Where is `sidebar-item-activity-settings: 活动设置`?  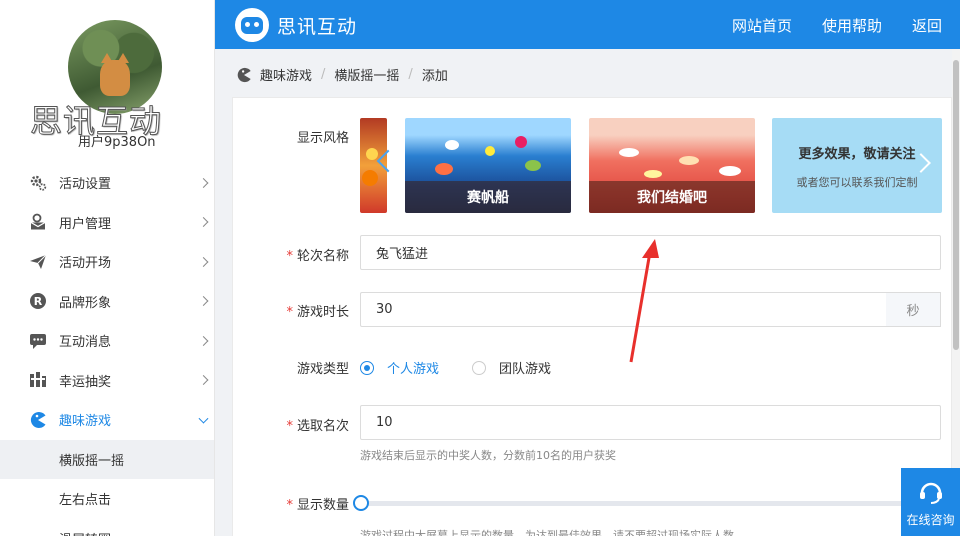
sidebar-item-activity-settings: 活动设置 is located at coordinates (107, 183).